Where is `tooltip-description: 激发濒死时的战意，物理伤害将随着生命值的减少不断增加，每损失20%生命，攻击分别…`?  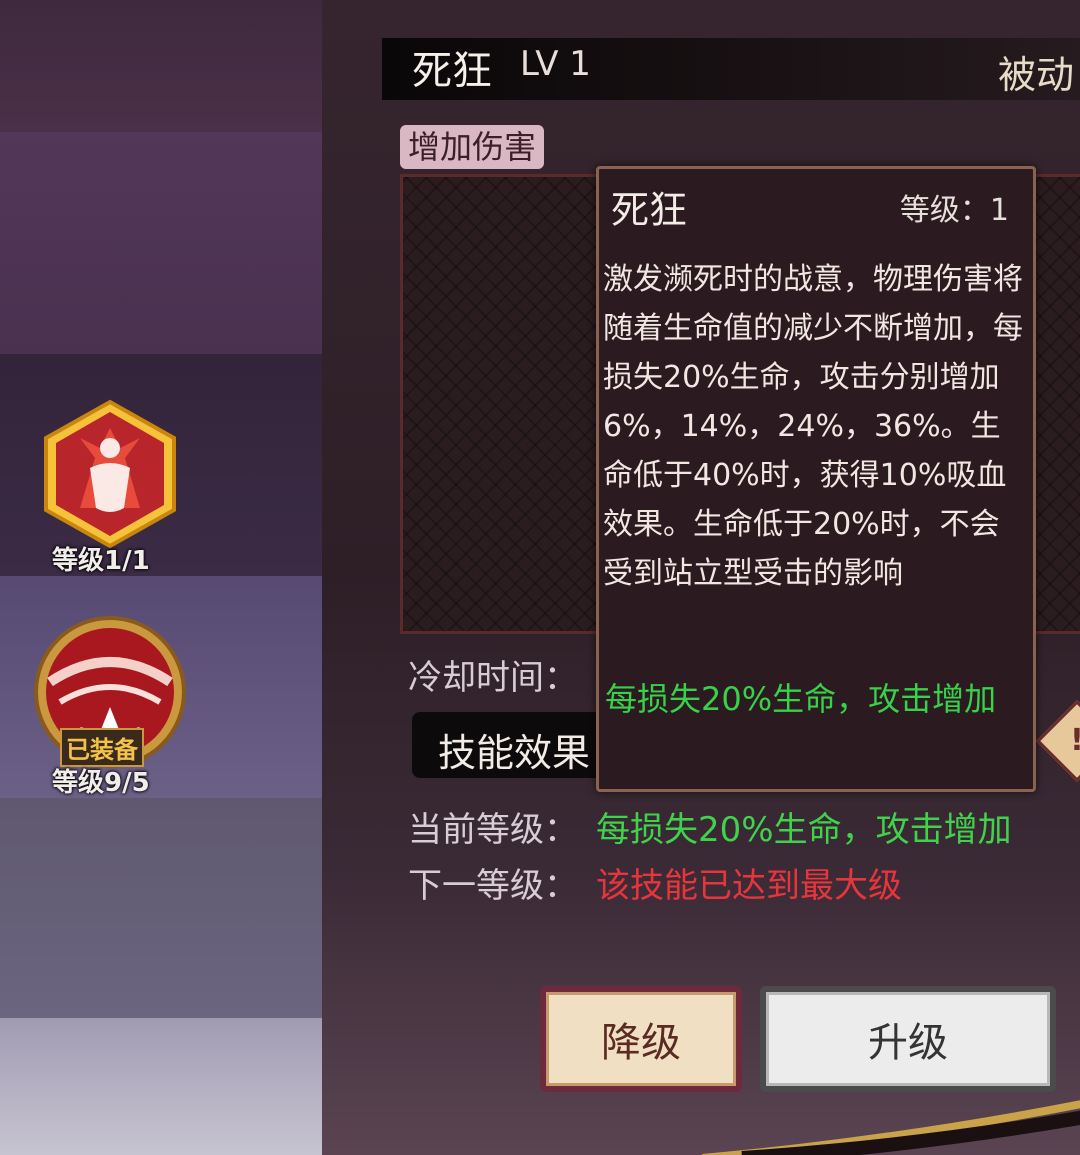
tooltip-description: 激发濒死时的战意，物理伤害将随着生命值的减少不断增加，每损失20%生命，攻击分别… is located at coordinates (813, 426).